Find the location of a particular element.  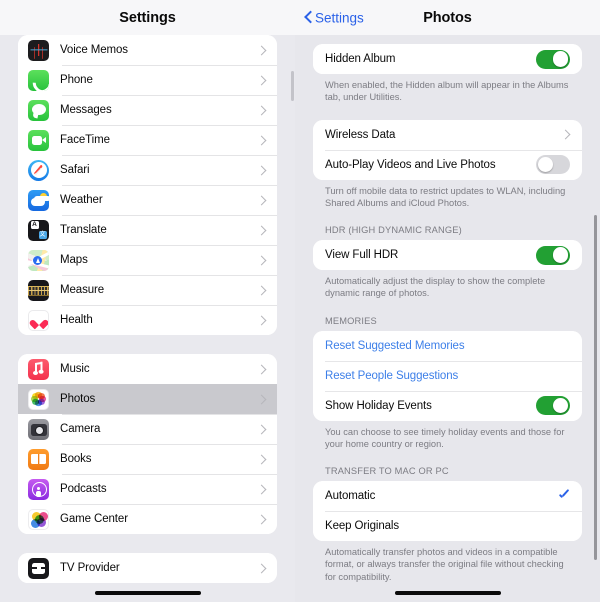

chevron-left-icon is located at coordinates (308, 18).